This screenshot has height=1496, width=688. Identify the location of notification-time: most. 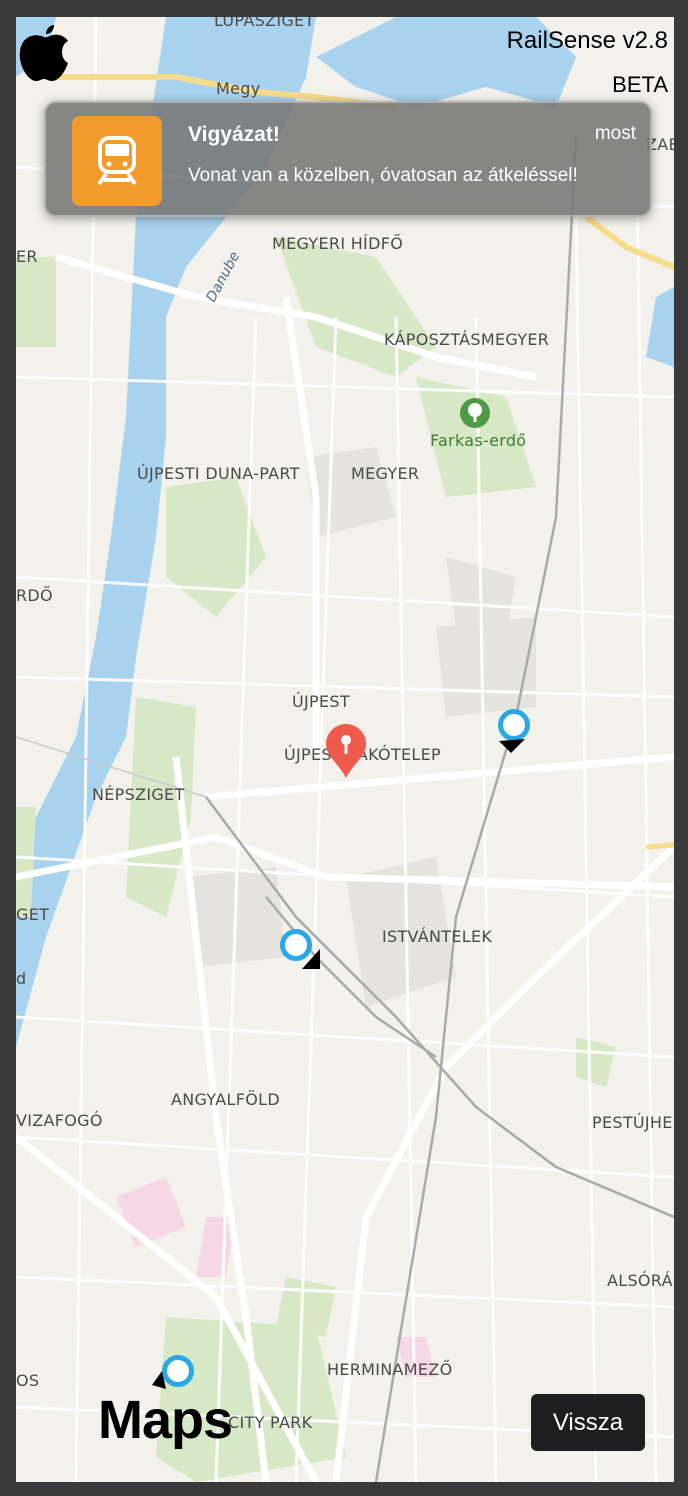
(615, 133).